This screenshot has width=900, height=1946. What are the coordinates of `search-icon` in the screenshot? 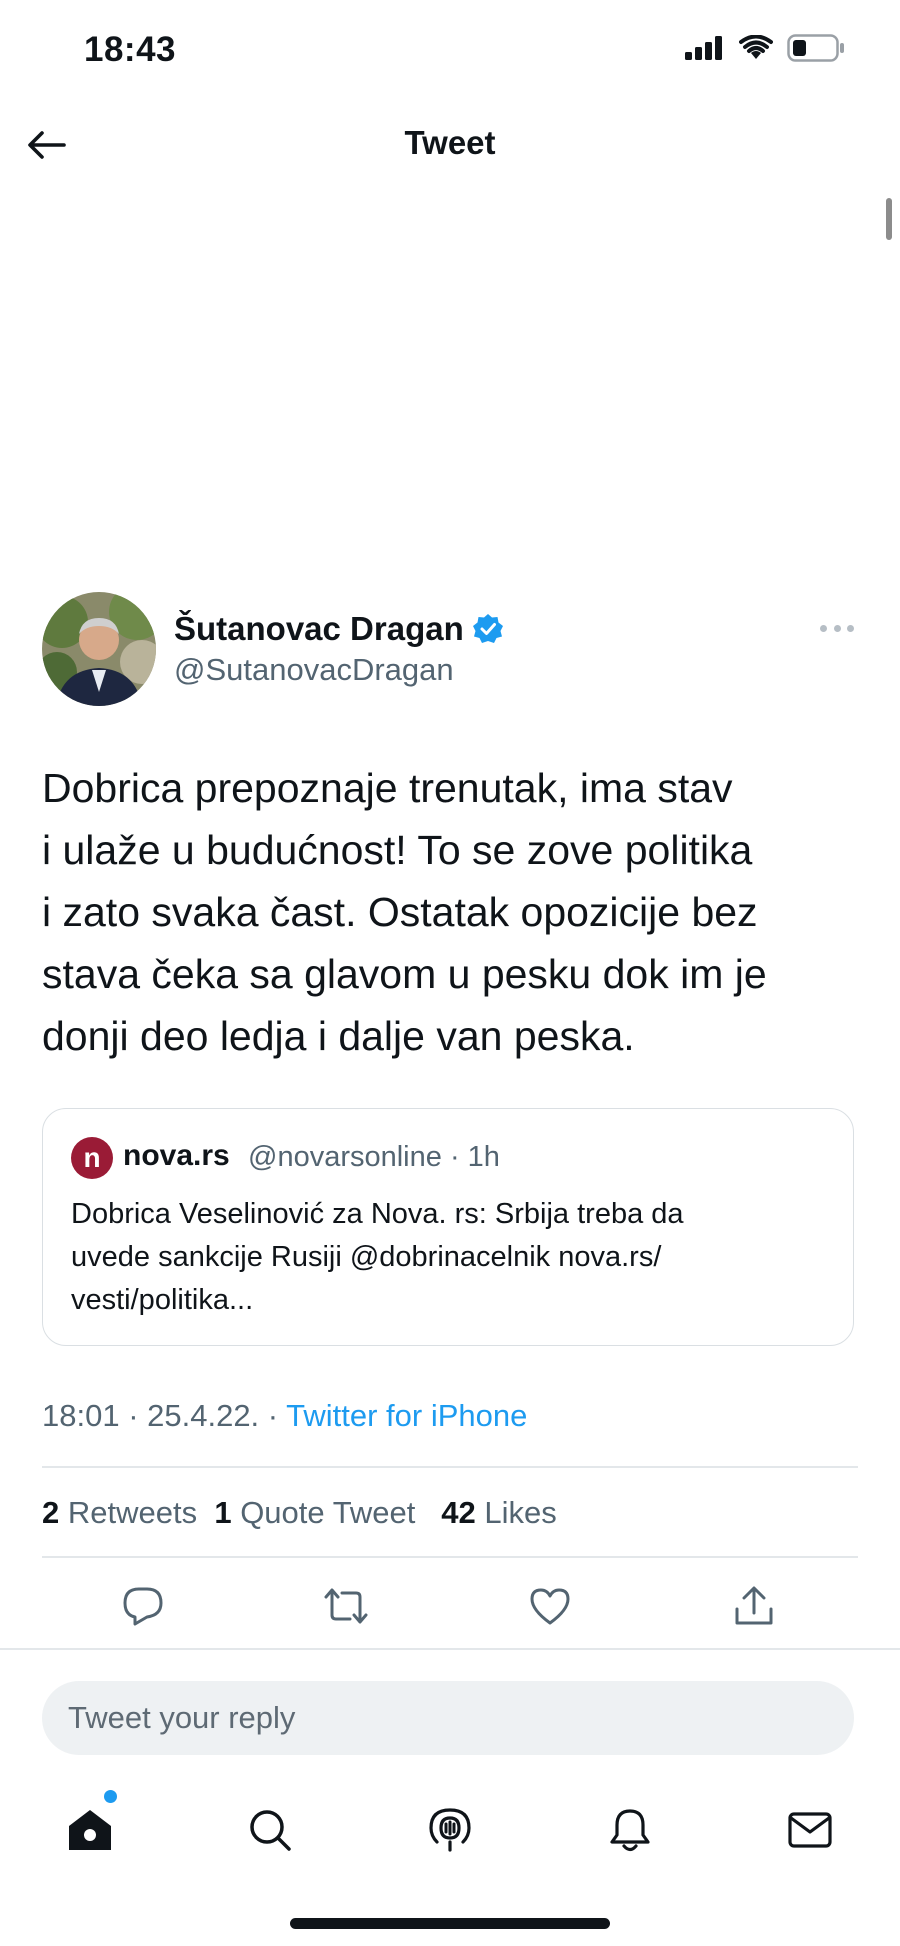 It's located at (270, 1830).